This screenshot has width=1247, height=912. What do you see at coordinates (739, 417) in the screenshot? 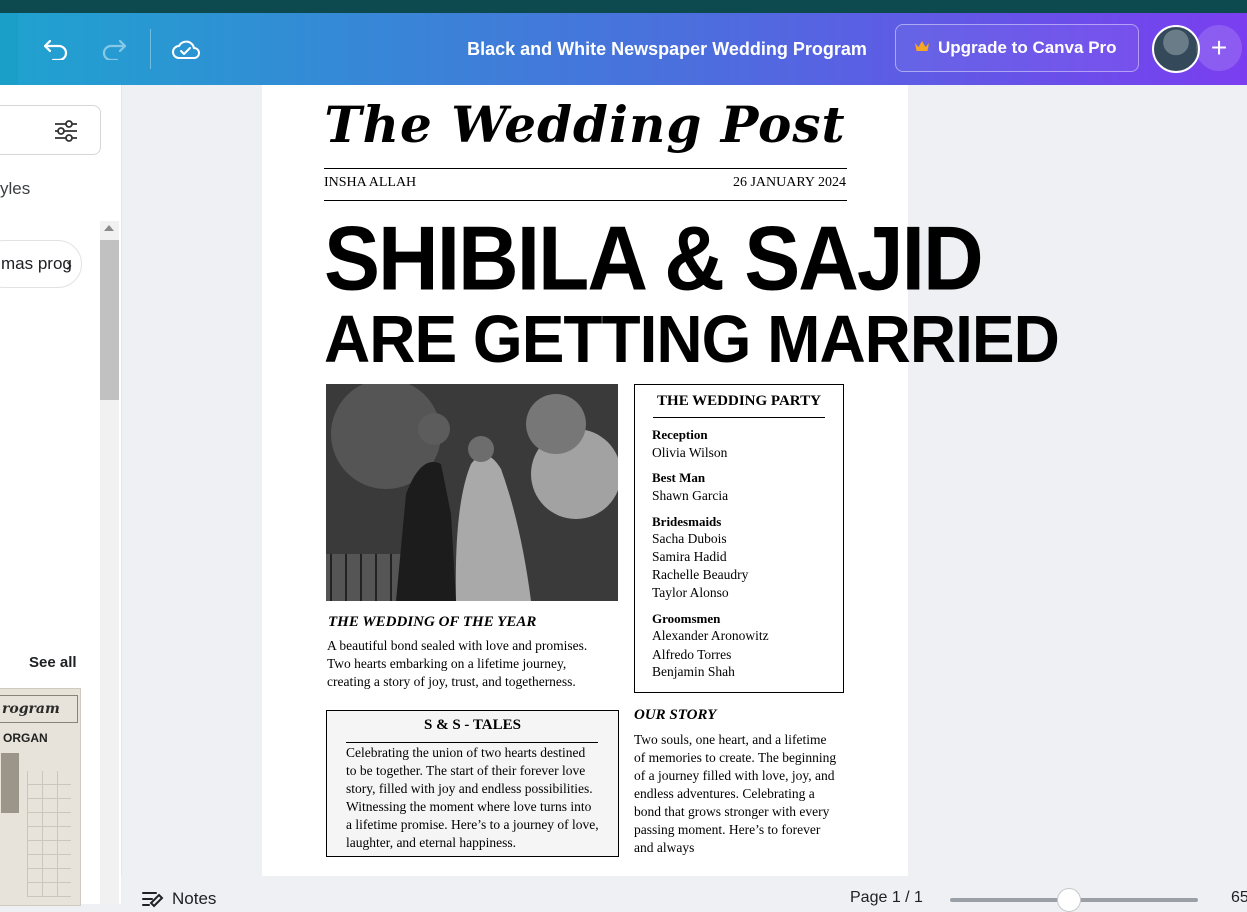
I see `wedding-party-rule` at bounding box center [739, 417].